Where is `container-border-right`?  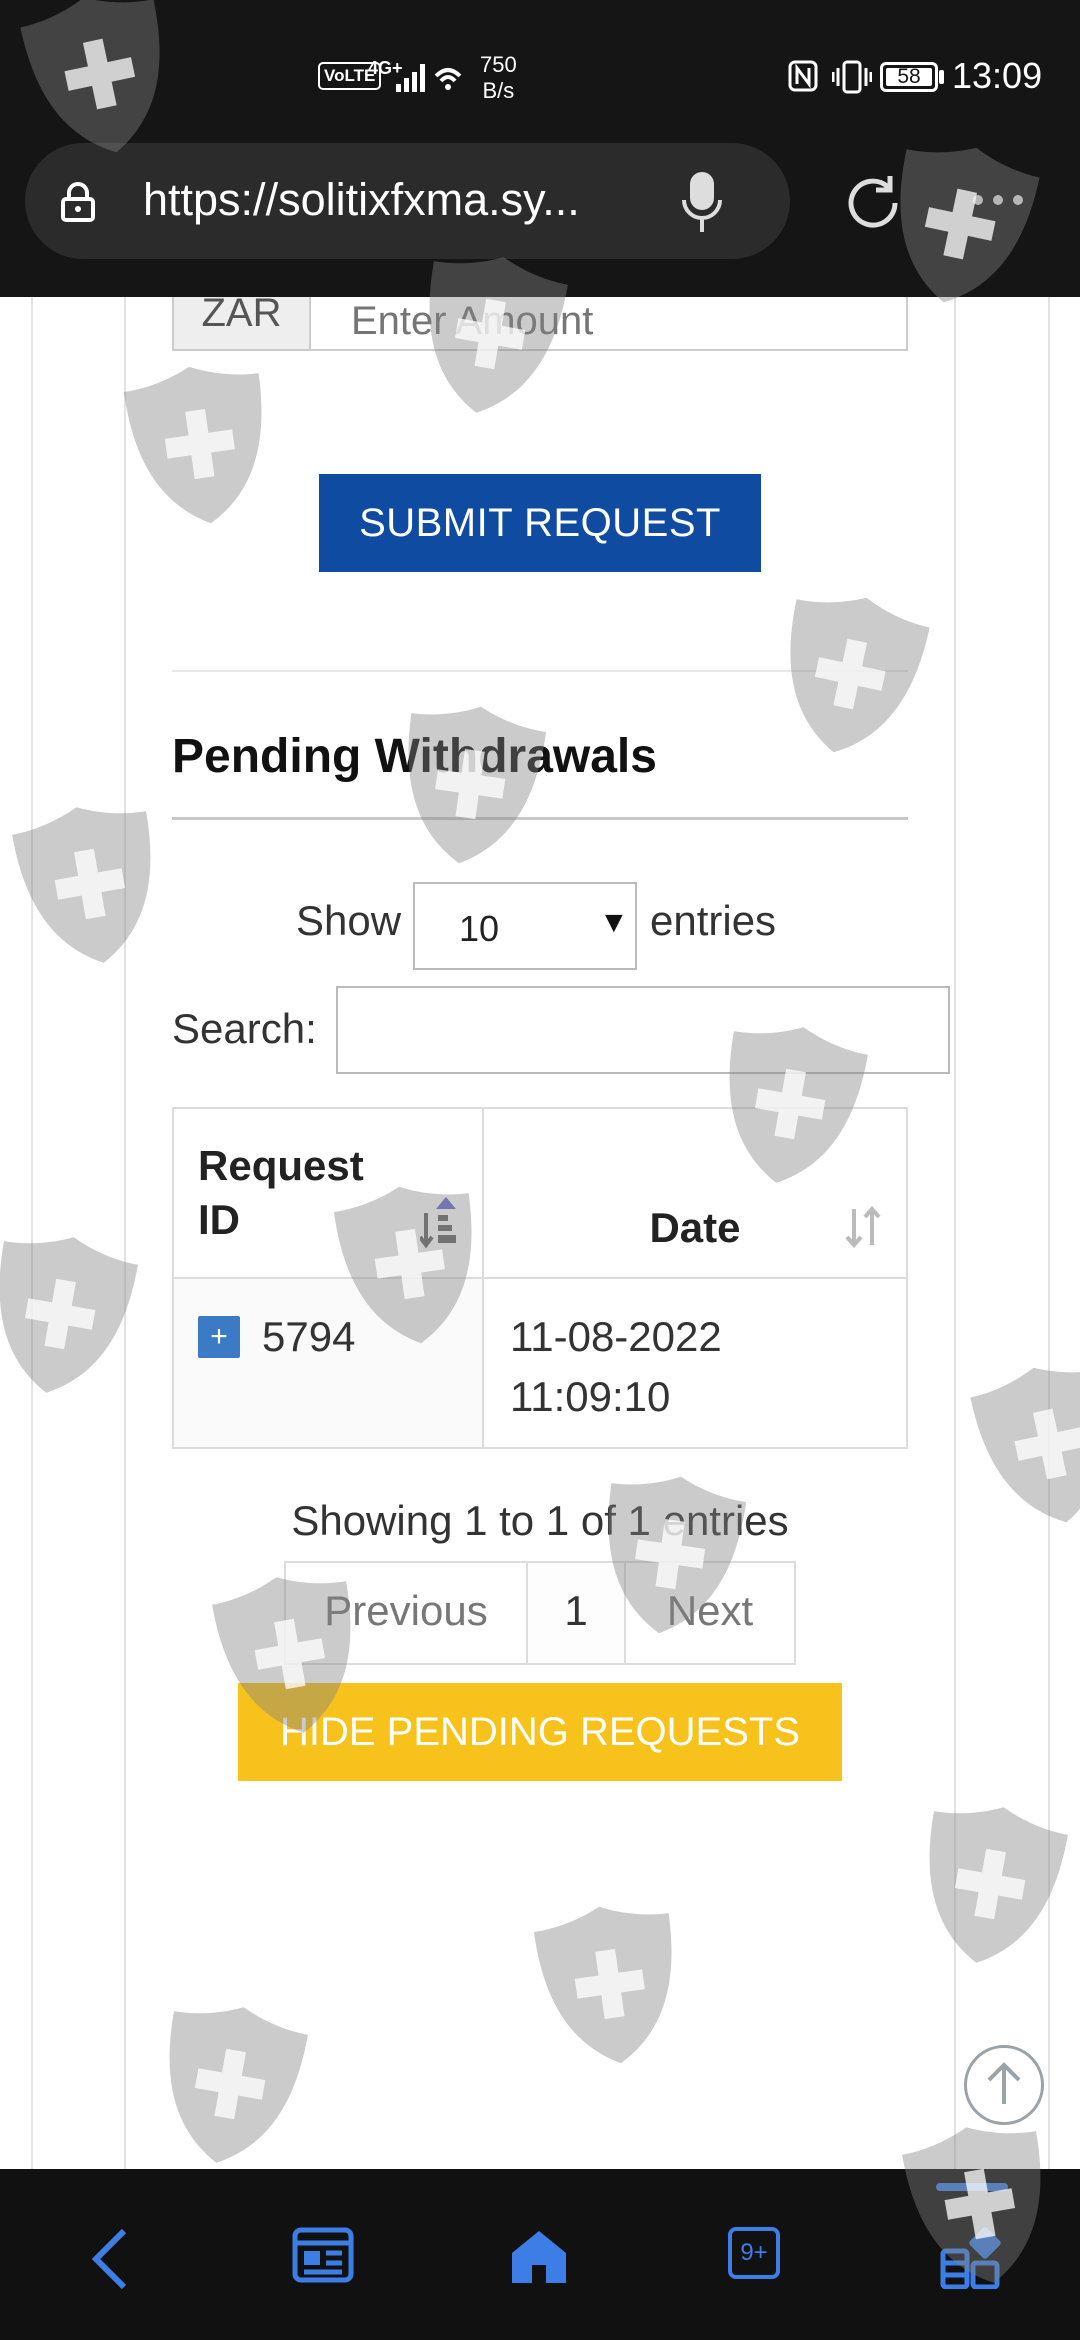 container-border-right is located at coordinates (955, 1233).